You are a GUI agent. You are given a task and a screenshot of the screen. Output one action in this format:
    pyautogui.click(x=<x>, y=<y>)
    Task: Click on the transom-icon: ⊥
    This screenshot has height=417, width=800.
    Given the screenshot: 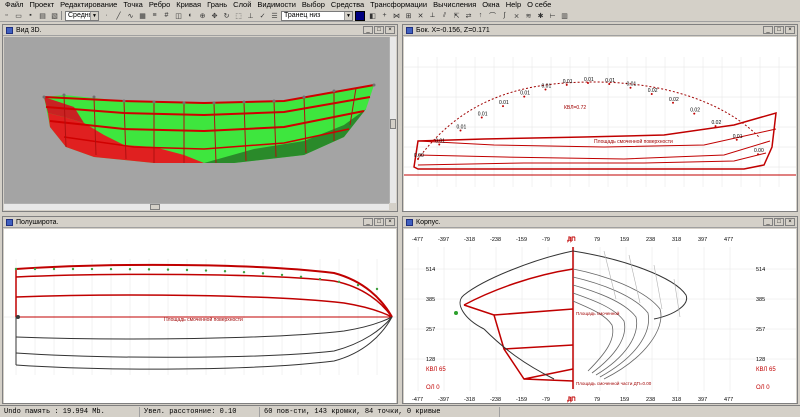 What is the action you would take?
    pyautogui.click(x=250, y=16)
    